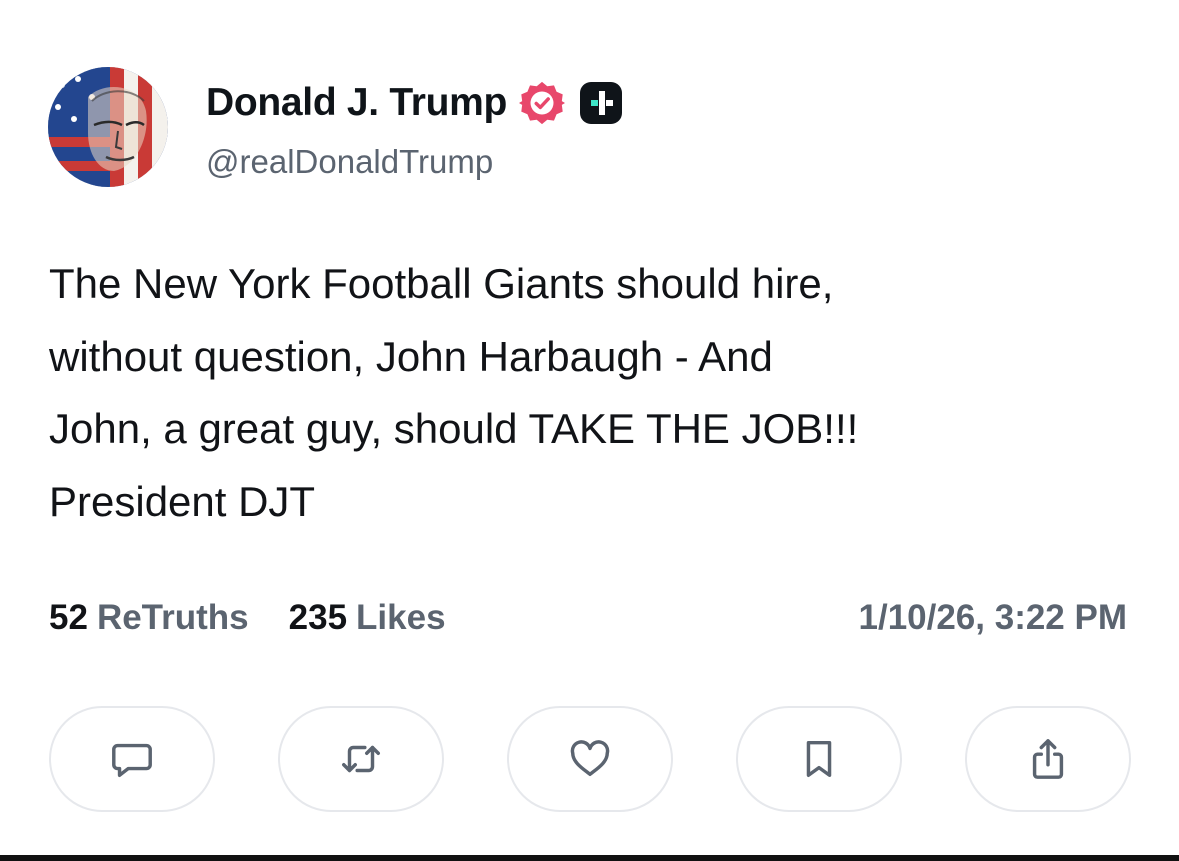 Image resolution: width=1179 pixels, height=861 pixels. What do you see at coordinates (349, 162) in the screenshot?
I see `author-handle: @realDonaldTrump` at bounding box center [349, 162].